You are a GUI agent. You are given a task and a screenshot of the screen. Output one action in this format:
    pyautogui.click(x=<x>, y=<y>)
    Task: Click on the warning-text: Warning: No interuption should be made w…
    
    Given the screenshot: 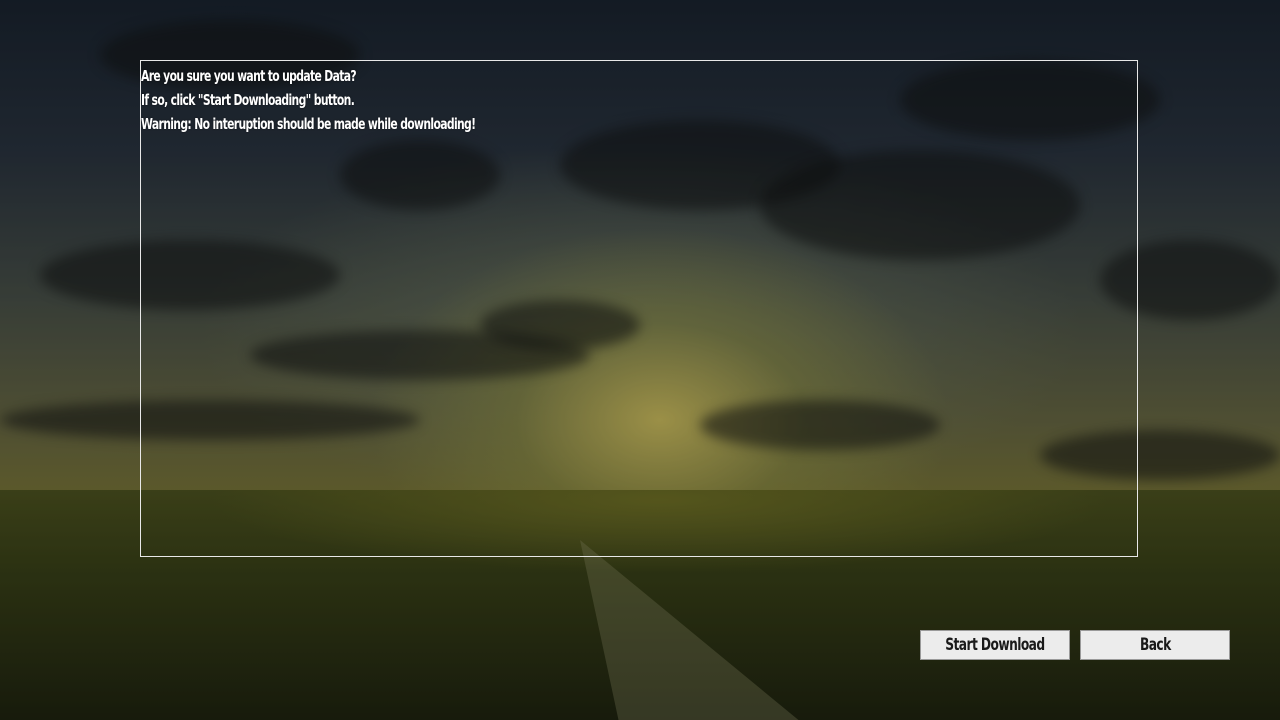 What is the action you would take?
    pyautogui.click(x=308, y=124)
    